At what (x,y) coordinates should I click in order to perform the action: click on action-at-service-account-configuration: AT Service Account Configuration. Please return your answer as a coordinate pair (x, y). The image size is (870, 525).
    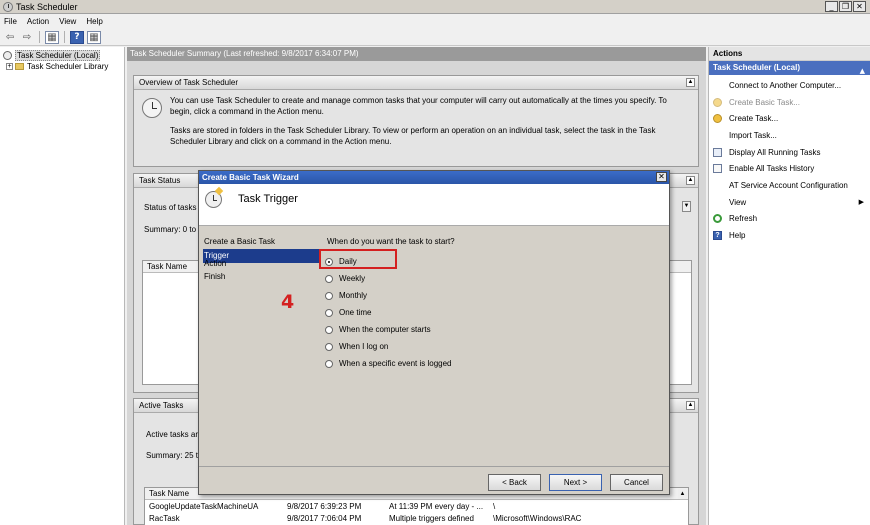
    Looking at the image, I should click on (789, 185).